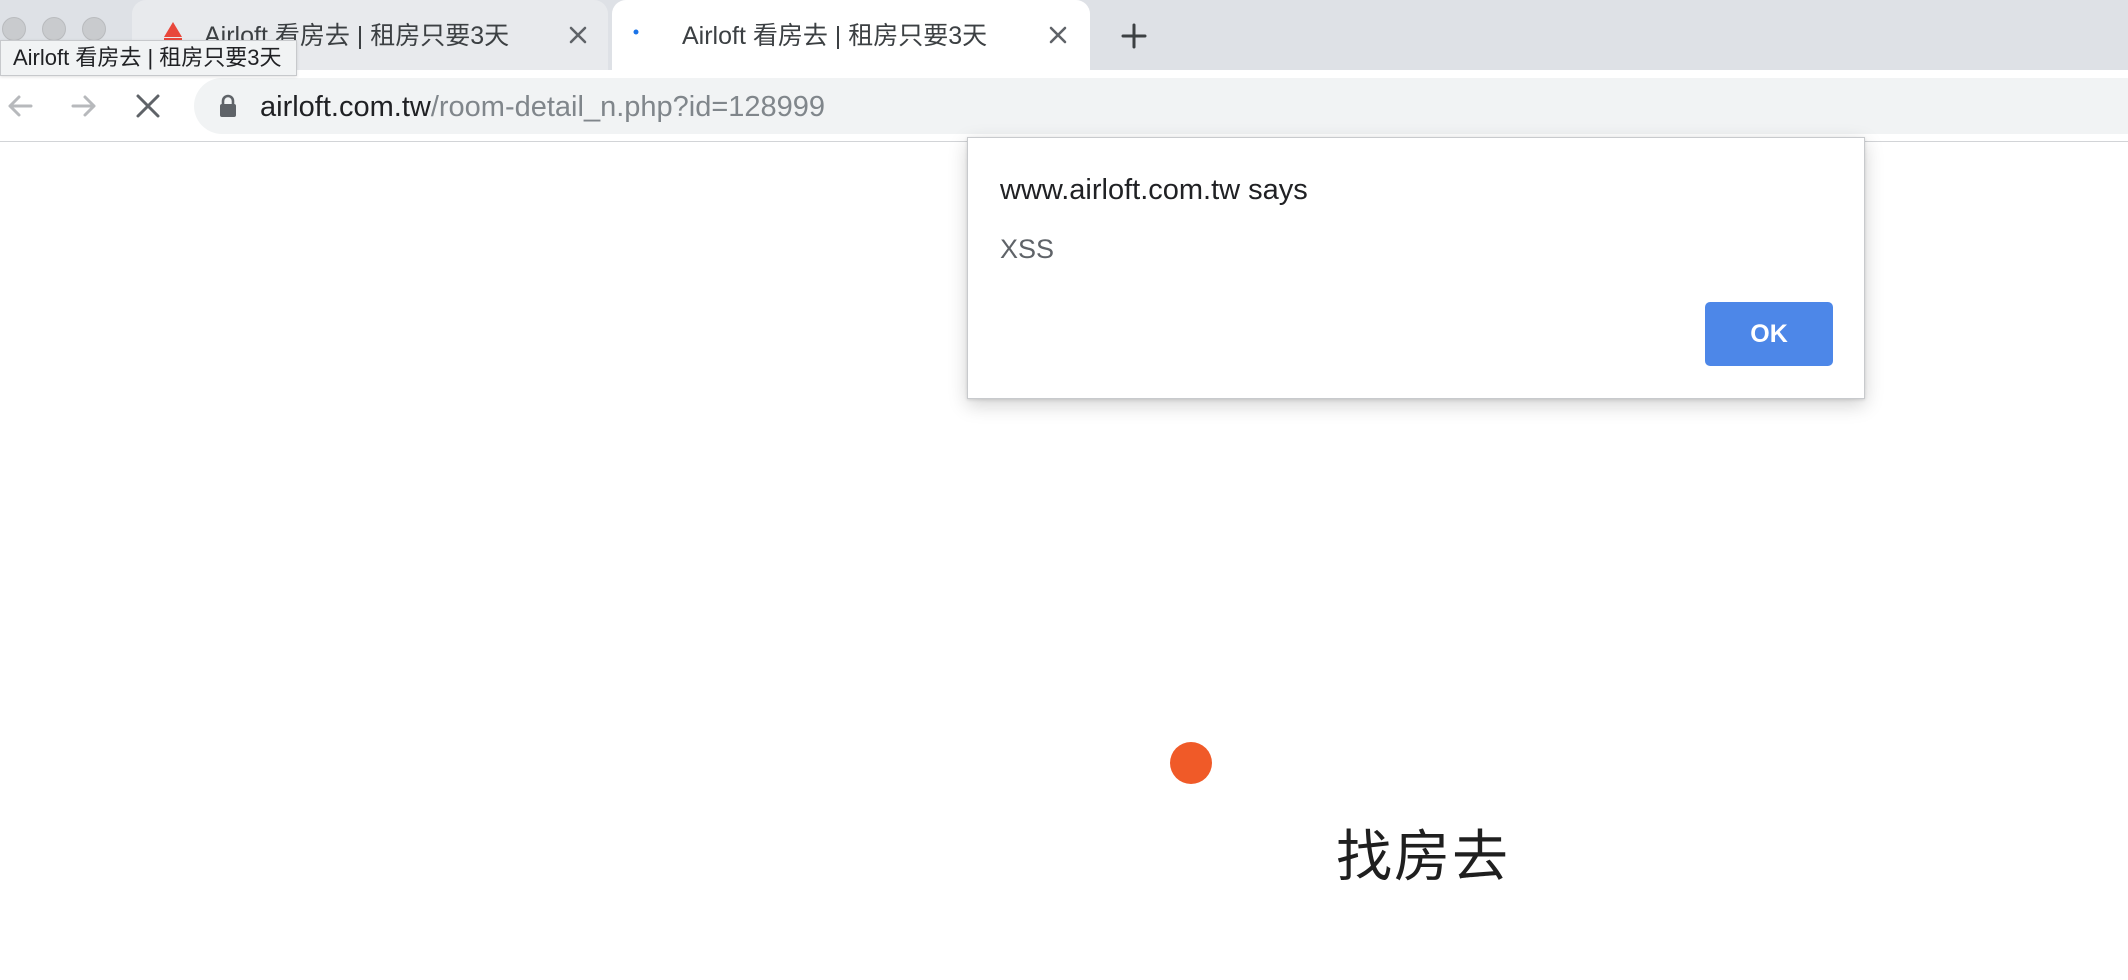  Describe the element at coordinates (1769, 334) in the screenshot. I see `ok-button: OK` at that location.